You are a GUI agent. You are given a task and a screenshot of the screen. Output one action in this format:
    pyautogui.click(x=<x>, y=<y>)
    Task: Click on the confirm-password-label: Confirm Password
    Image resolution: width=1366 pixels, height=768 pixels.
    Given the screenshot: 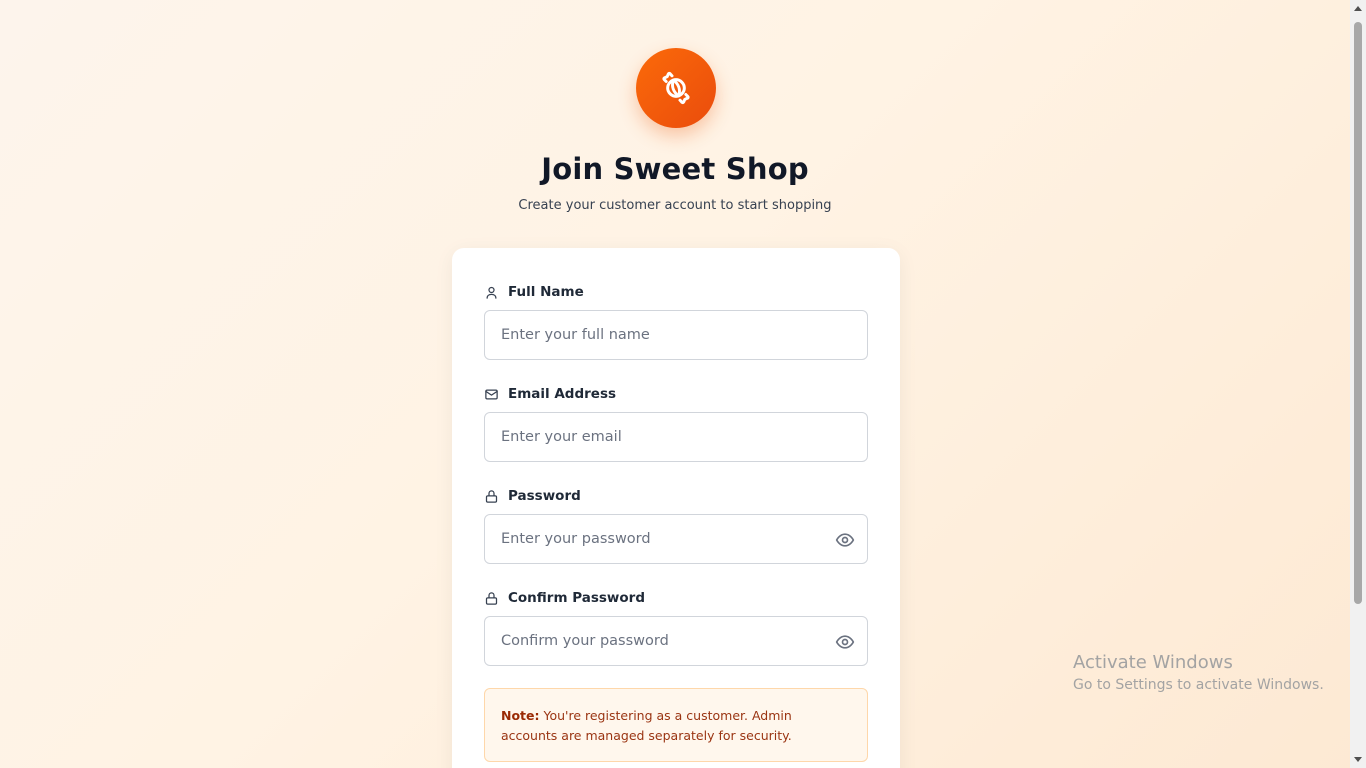 What is the action you would take?
    pyautogui.click(x=577, y=598)
    